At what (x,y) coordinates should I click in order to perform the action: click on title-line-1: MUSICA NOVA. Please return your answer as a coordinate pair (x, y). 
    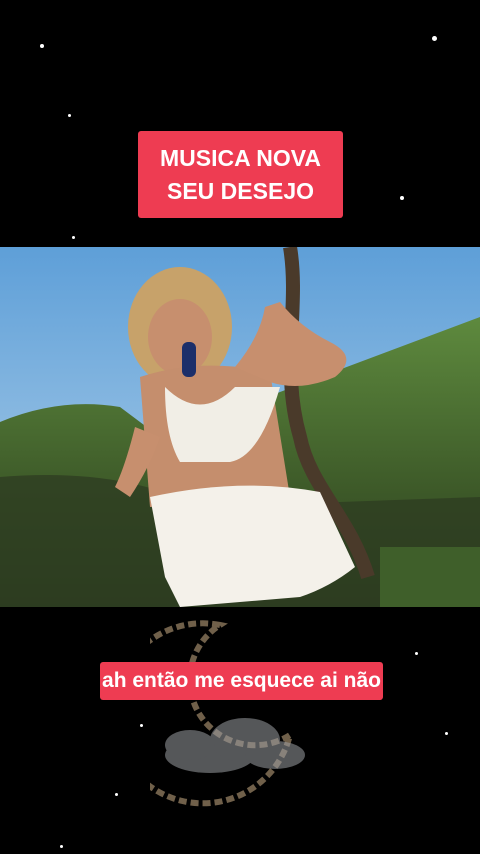
    Looking at the image, I should click on (240, 157).